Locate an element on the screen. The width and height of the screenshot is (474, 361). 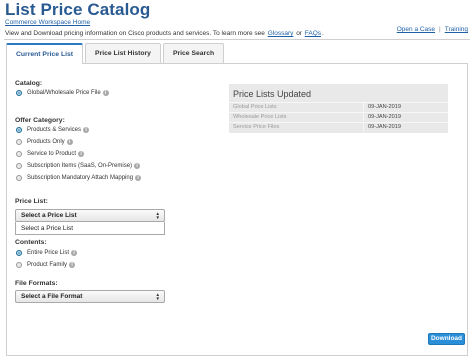
offer-option-label: Subscription Items (SaaS, On-Premise) is located at coordinates (80, 166).